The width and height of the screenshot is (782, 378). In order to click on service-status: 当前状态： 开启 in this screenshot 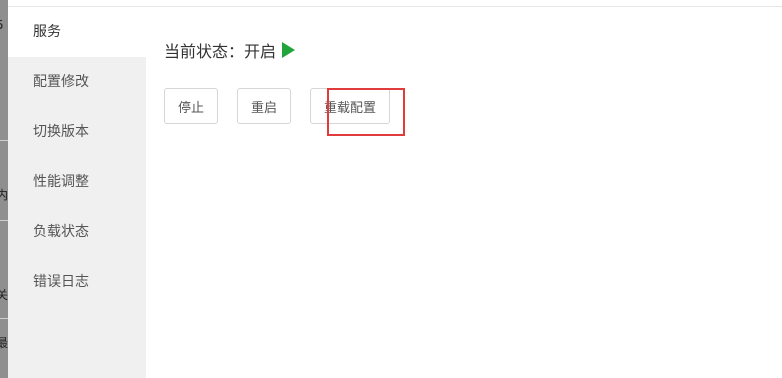, I will do `click(230, 50)`.